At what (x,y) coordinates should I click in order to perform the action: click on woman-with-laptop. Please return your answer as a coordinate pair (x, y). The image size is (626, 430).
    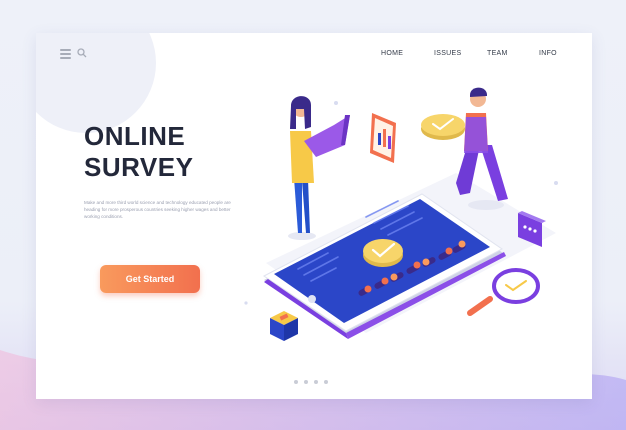
    Looking at the image, I should click on (319, 168).